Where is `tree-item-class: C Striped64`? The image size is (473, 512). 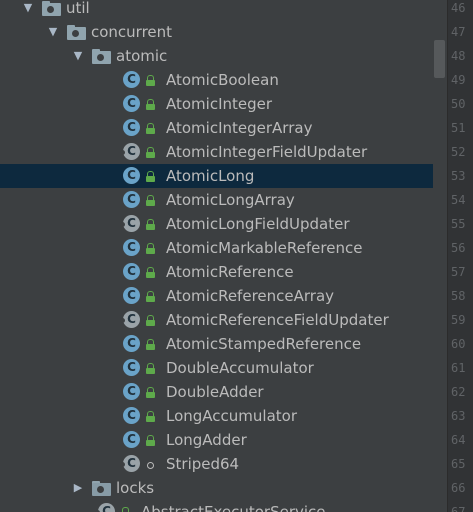
tree-item-class: C Striped64 is located at coordinates (216, 464).